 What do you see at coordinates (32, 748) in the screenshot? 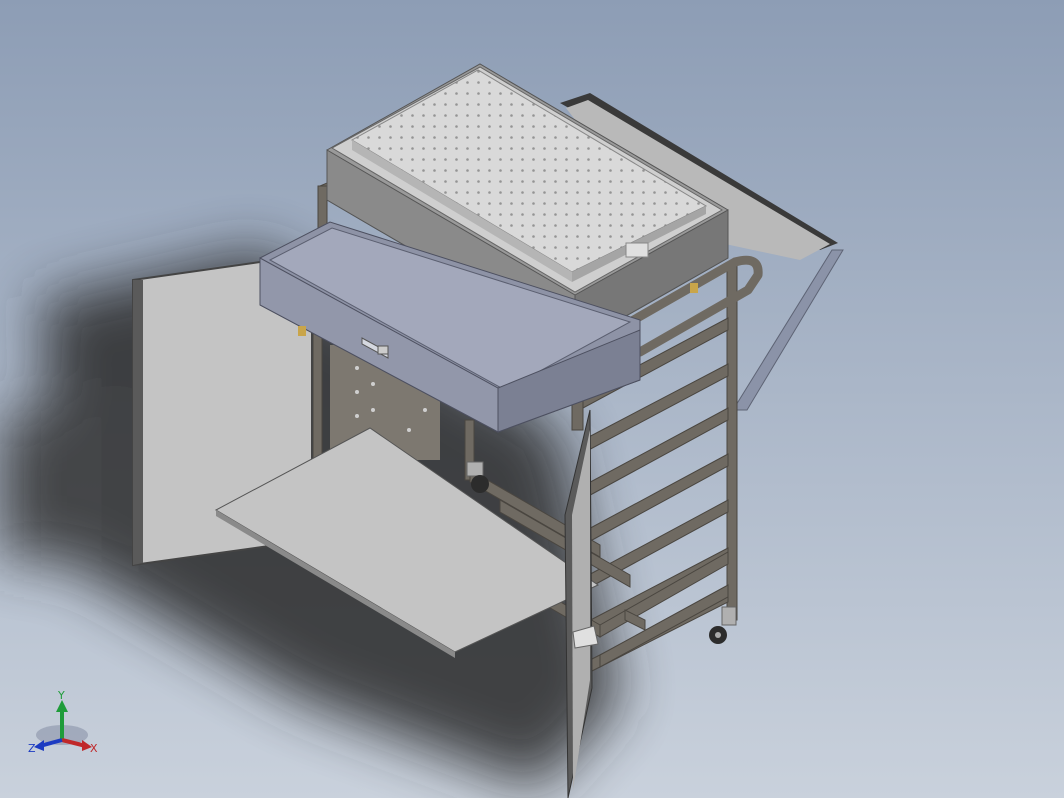
I see `z-axis-label: Z` at bounding box center [32, 748].